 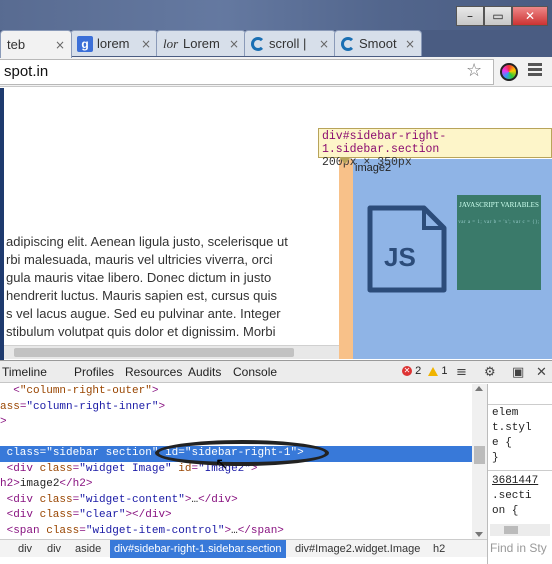 I want to click on styles-source-link: 3681447, so click(x=515, y=481).